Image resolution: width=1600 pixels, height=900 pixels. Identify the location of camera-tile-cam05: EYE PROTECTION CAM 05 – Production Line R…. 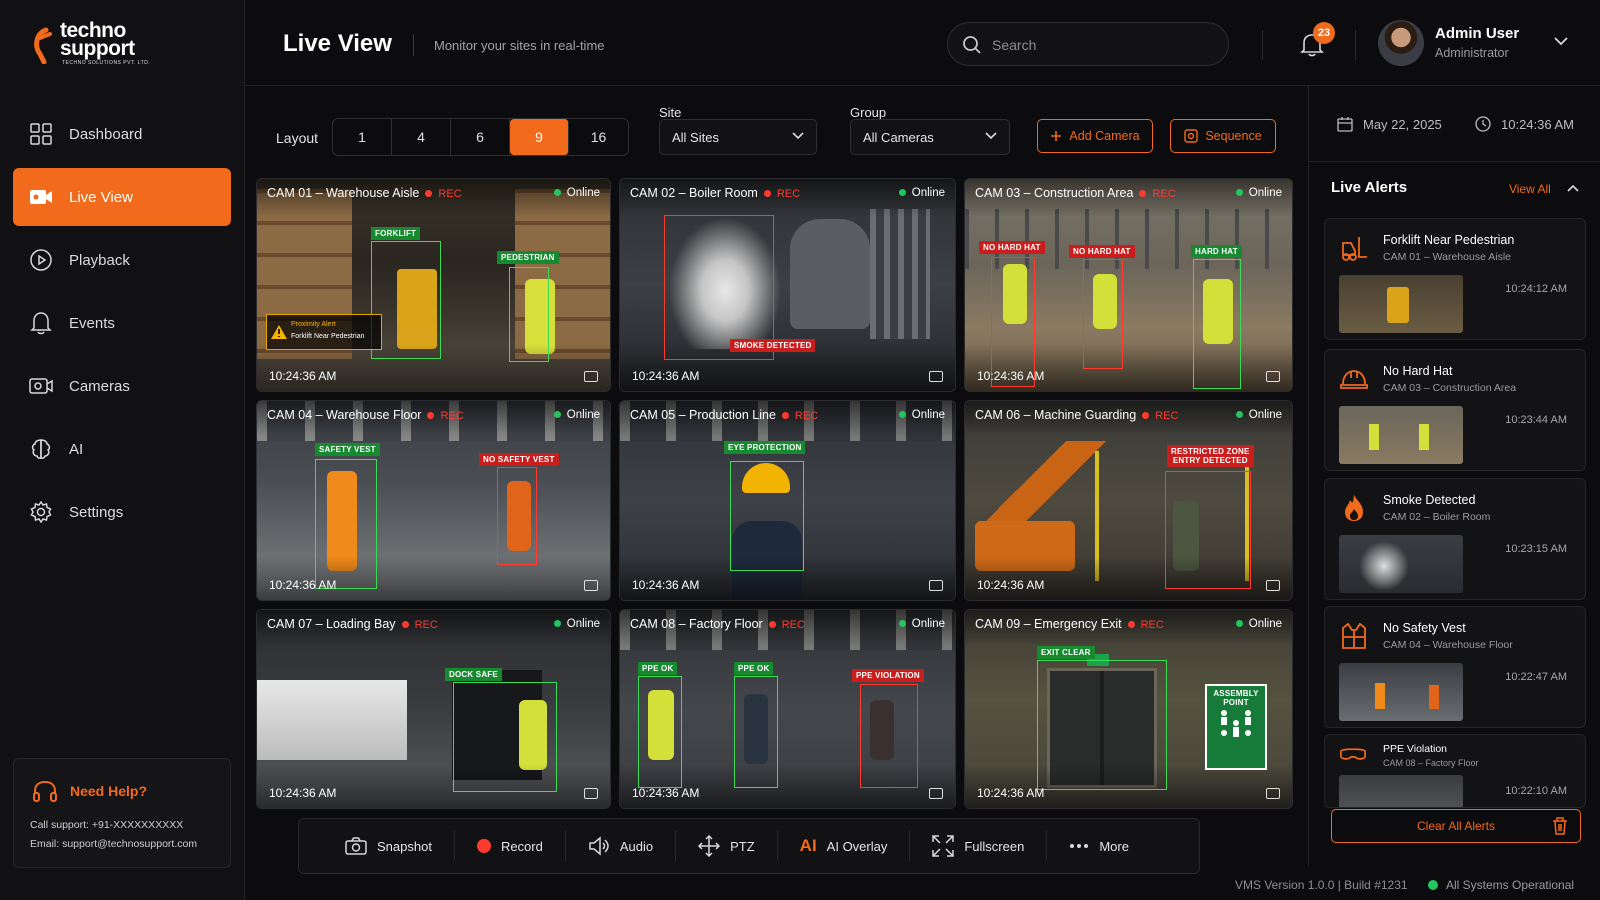
(787, 500).